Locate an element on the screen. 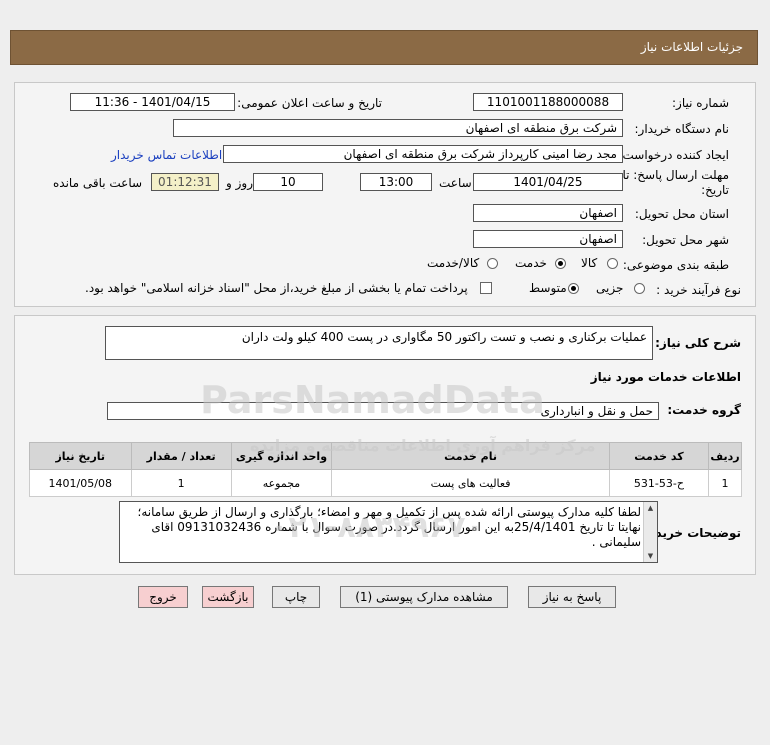 Image resolution: width=770 pixels, height=745 pixels. treasury-checkbox is located at coordinates (486, 288).